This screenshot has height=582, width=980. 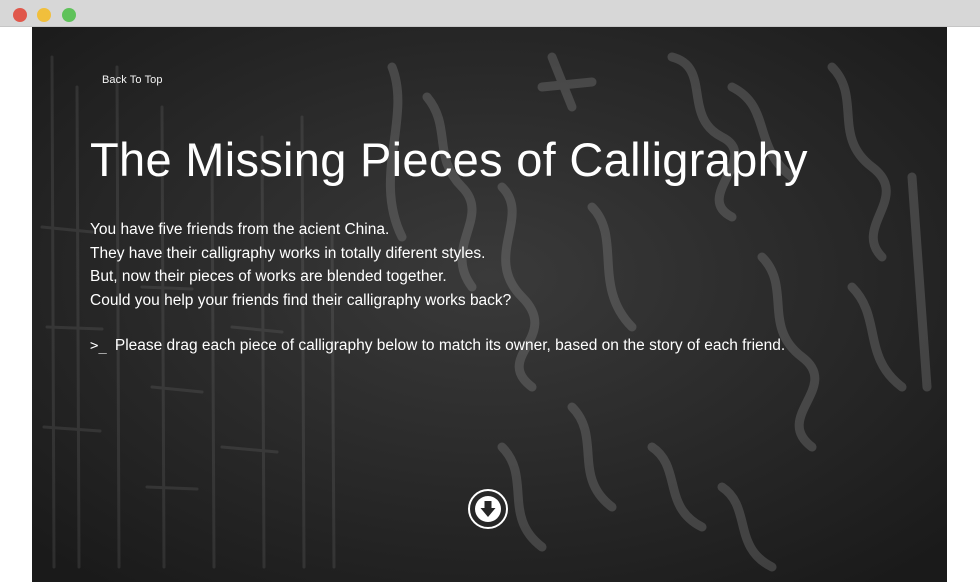 What do you see at coordinates (20, 15) in the screenshot?
I see `close-window-button` at bounding box center [20, 15].